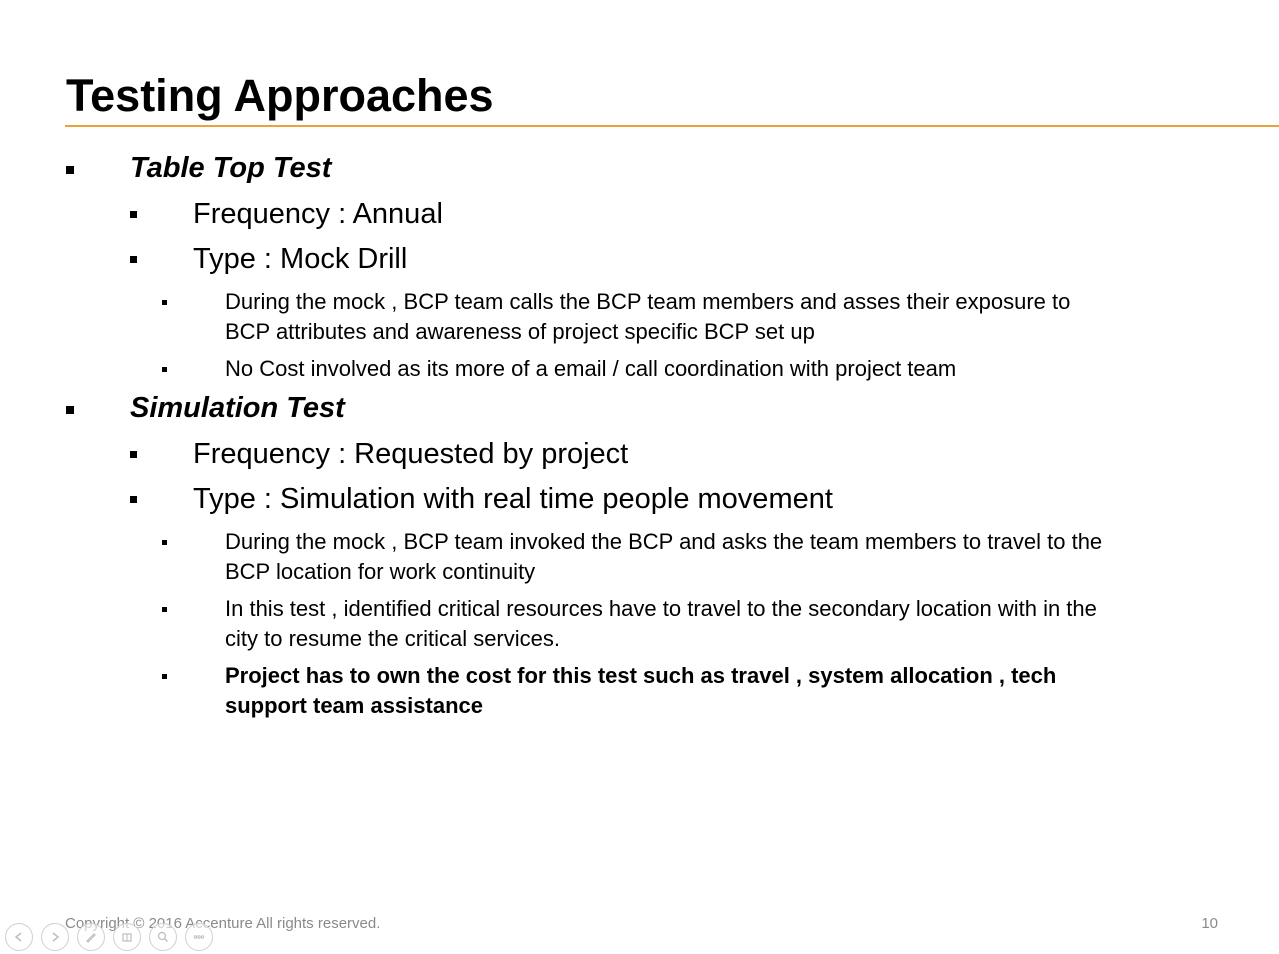 The height and width of the screenshot is (954, 1279). Describe the element at coordinates (19, 937) in the screenshot. I see `previous-icon` at that location.